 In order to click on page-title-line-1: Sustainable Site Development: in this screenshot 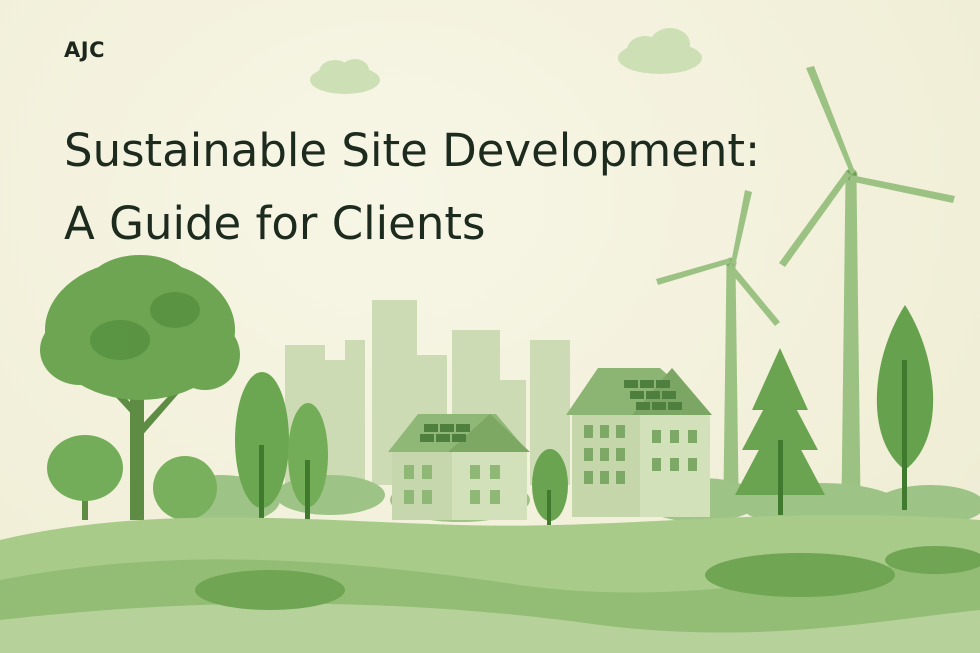, I will do `click(412, 150)`.